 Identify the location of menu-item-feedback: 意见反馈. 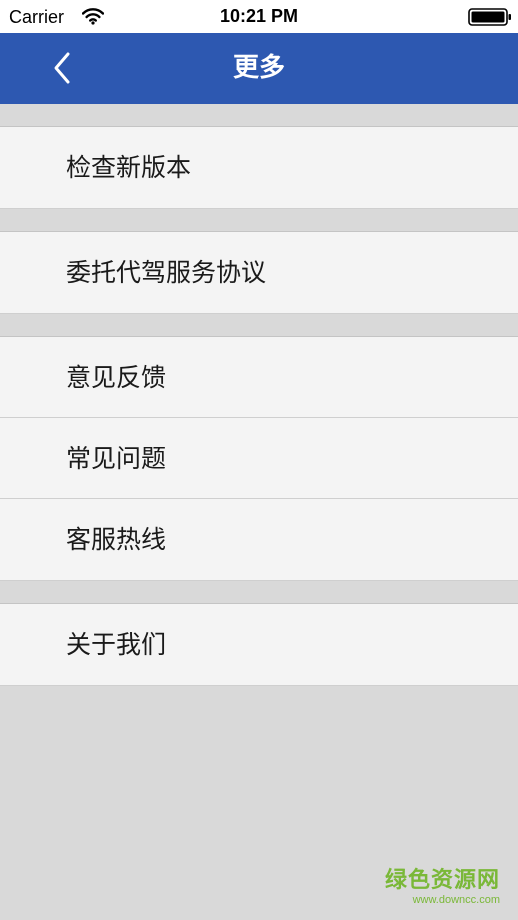
(259, 377).